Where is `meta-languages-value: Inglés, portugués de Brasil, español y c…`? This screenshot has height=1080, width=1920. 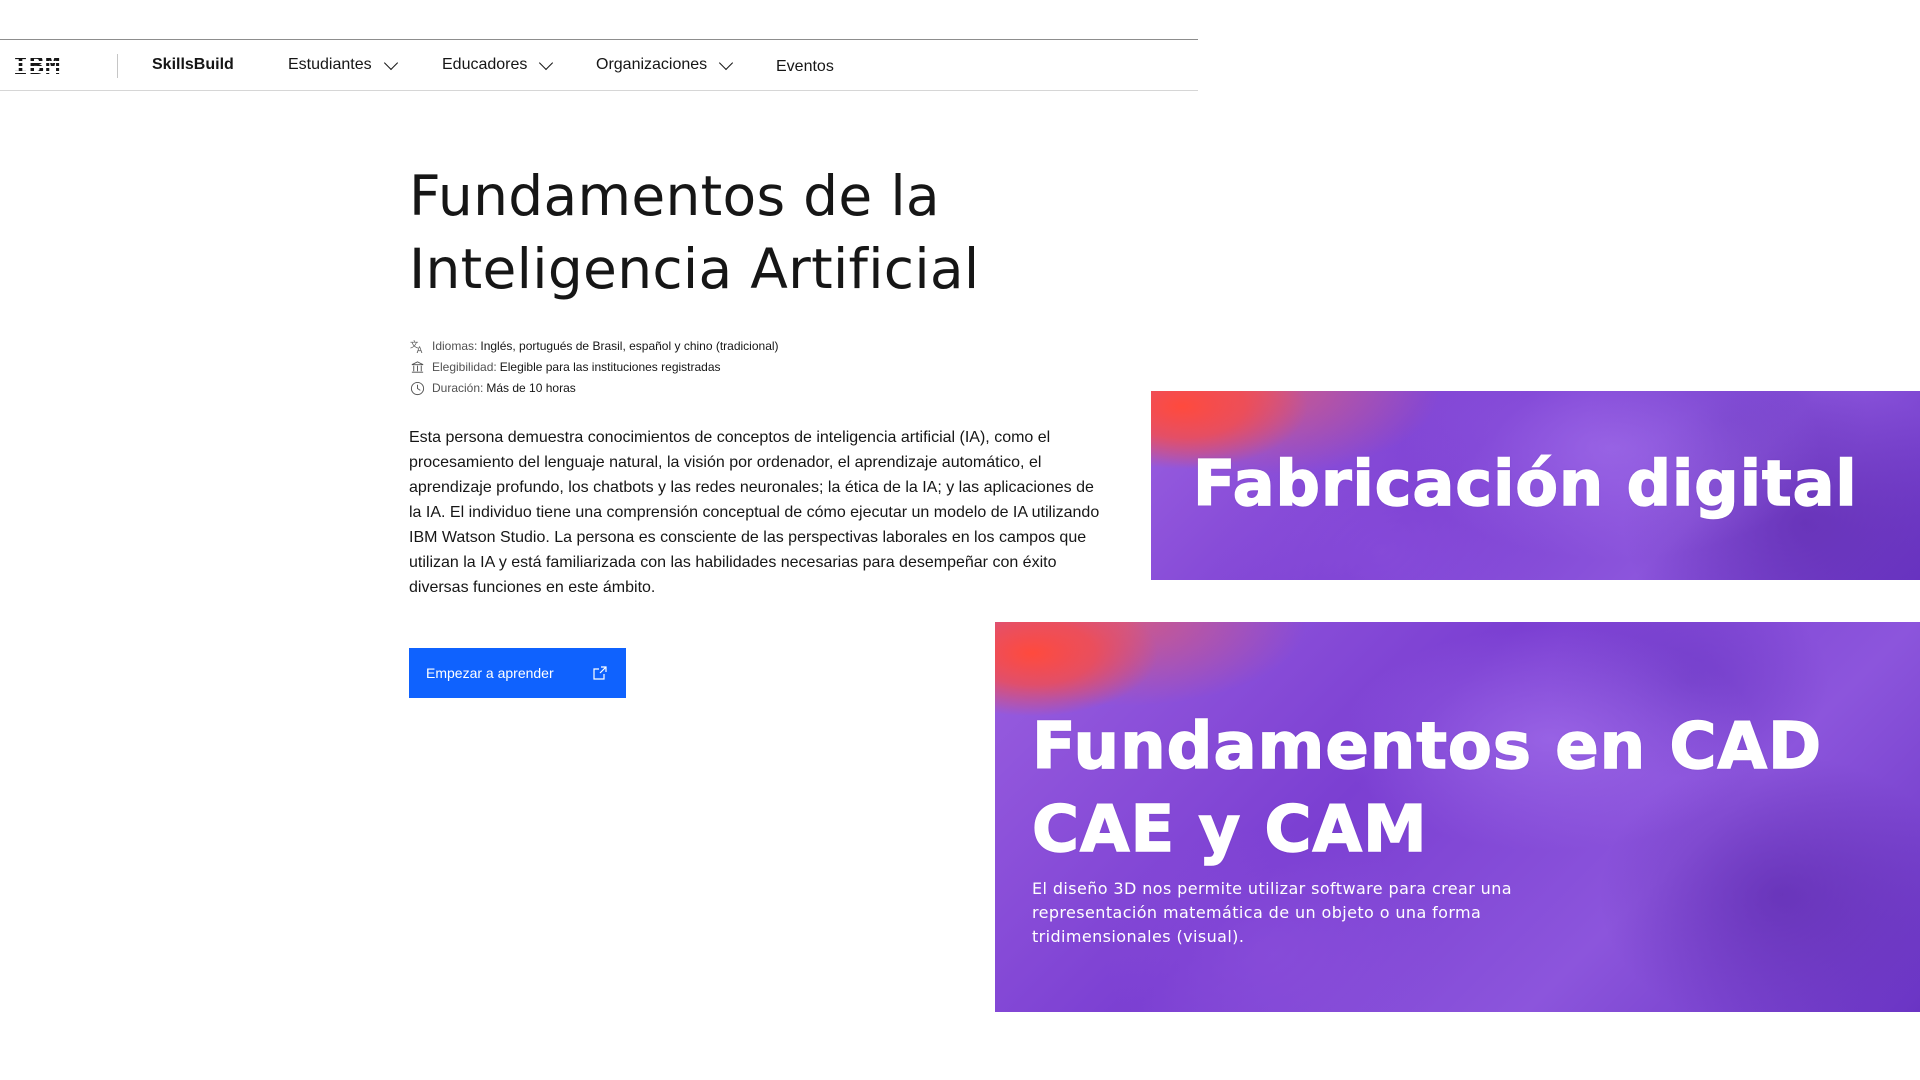 meta-languages-value: Inglés, portugués de Brasil, español y c… is located at coordinates (629, 346).